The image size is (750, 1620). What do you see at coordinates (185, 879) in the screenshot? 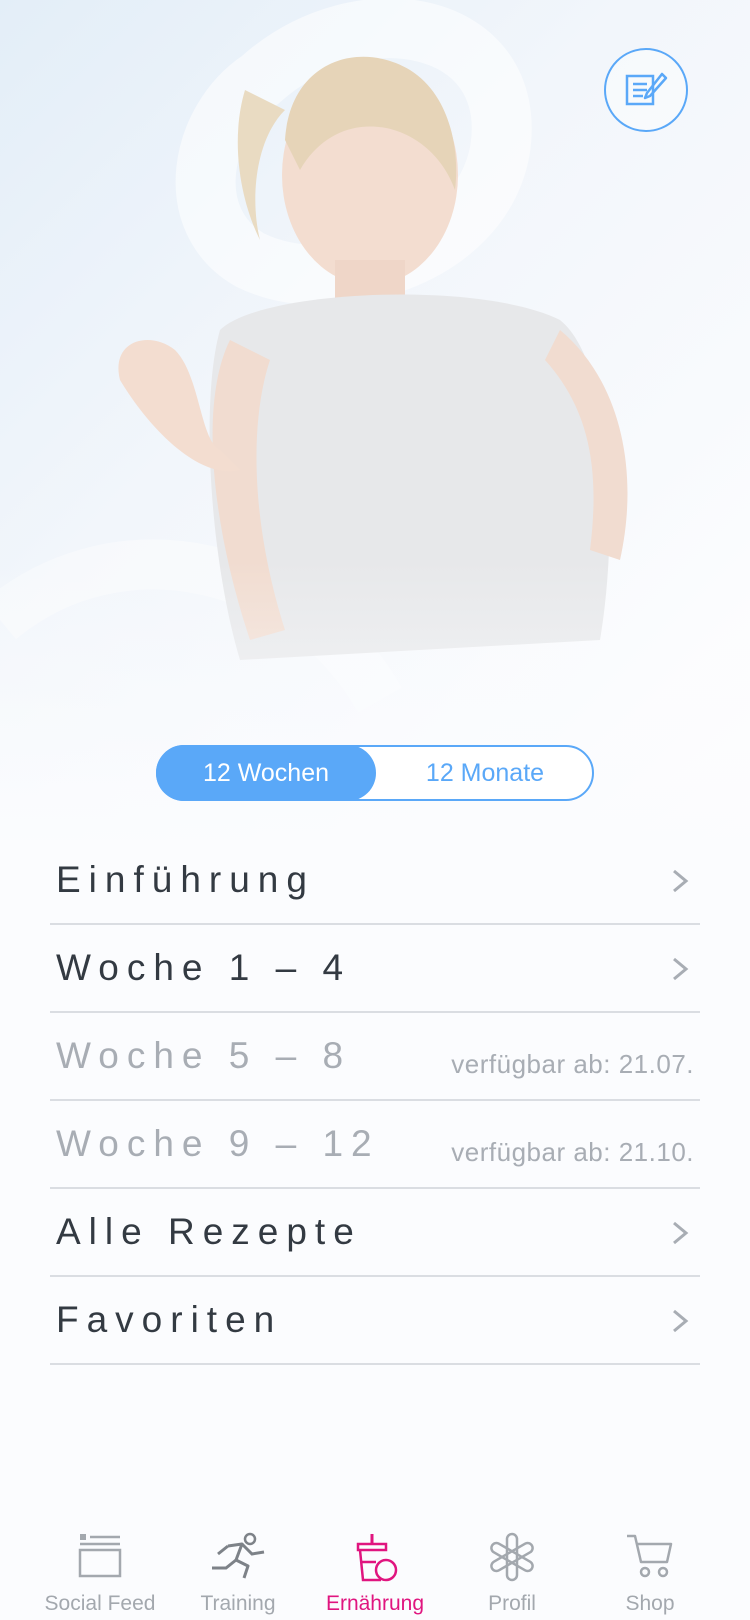
I see `menu-item-label: Einführung` at bounding box center [185, 879].